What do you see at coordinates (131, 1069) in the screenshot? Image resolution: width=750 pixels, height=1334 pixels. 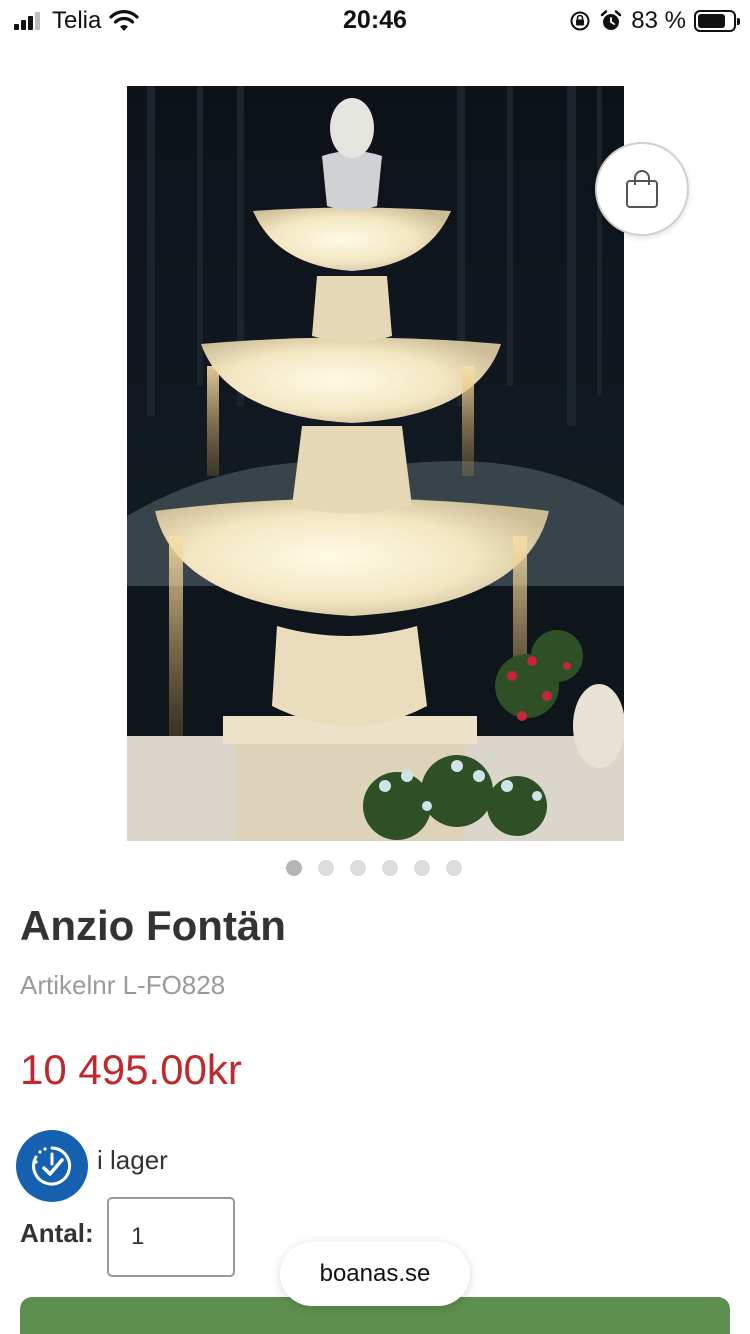 I see `product-price: 10 495.00kr` at bounding box center [131, 1069].